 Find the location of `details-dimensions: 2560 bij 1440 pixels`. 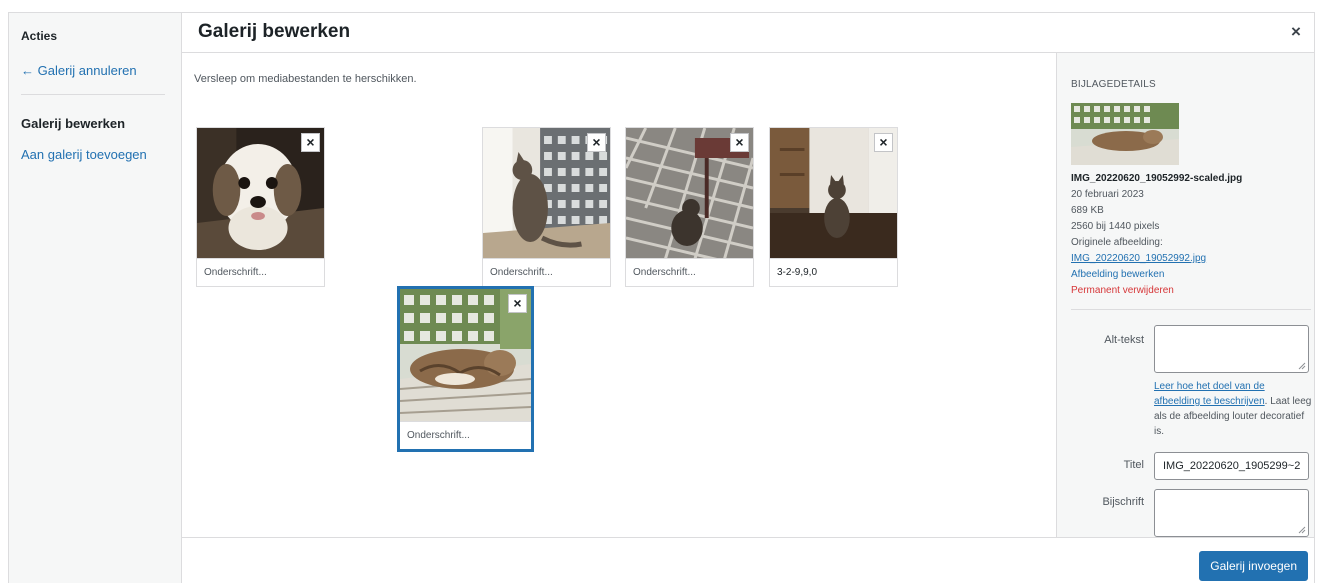

details-dimensions: 2560 bij 1440 pixels is located at coordinates (1115, 226).